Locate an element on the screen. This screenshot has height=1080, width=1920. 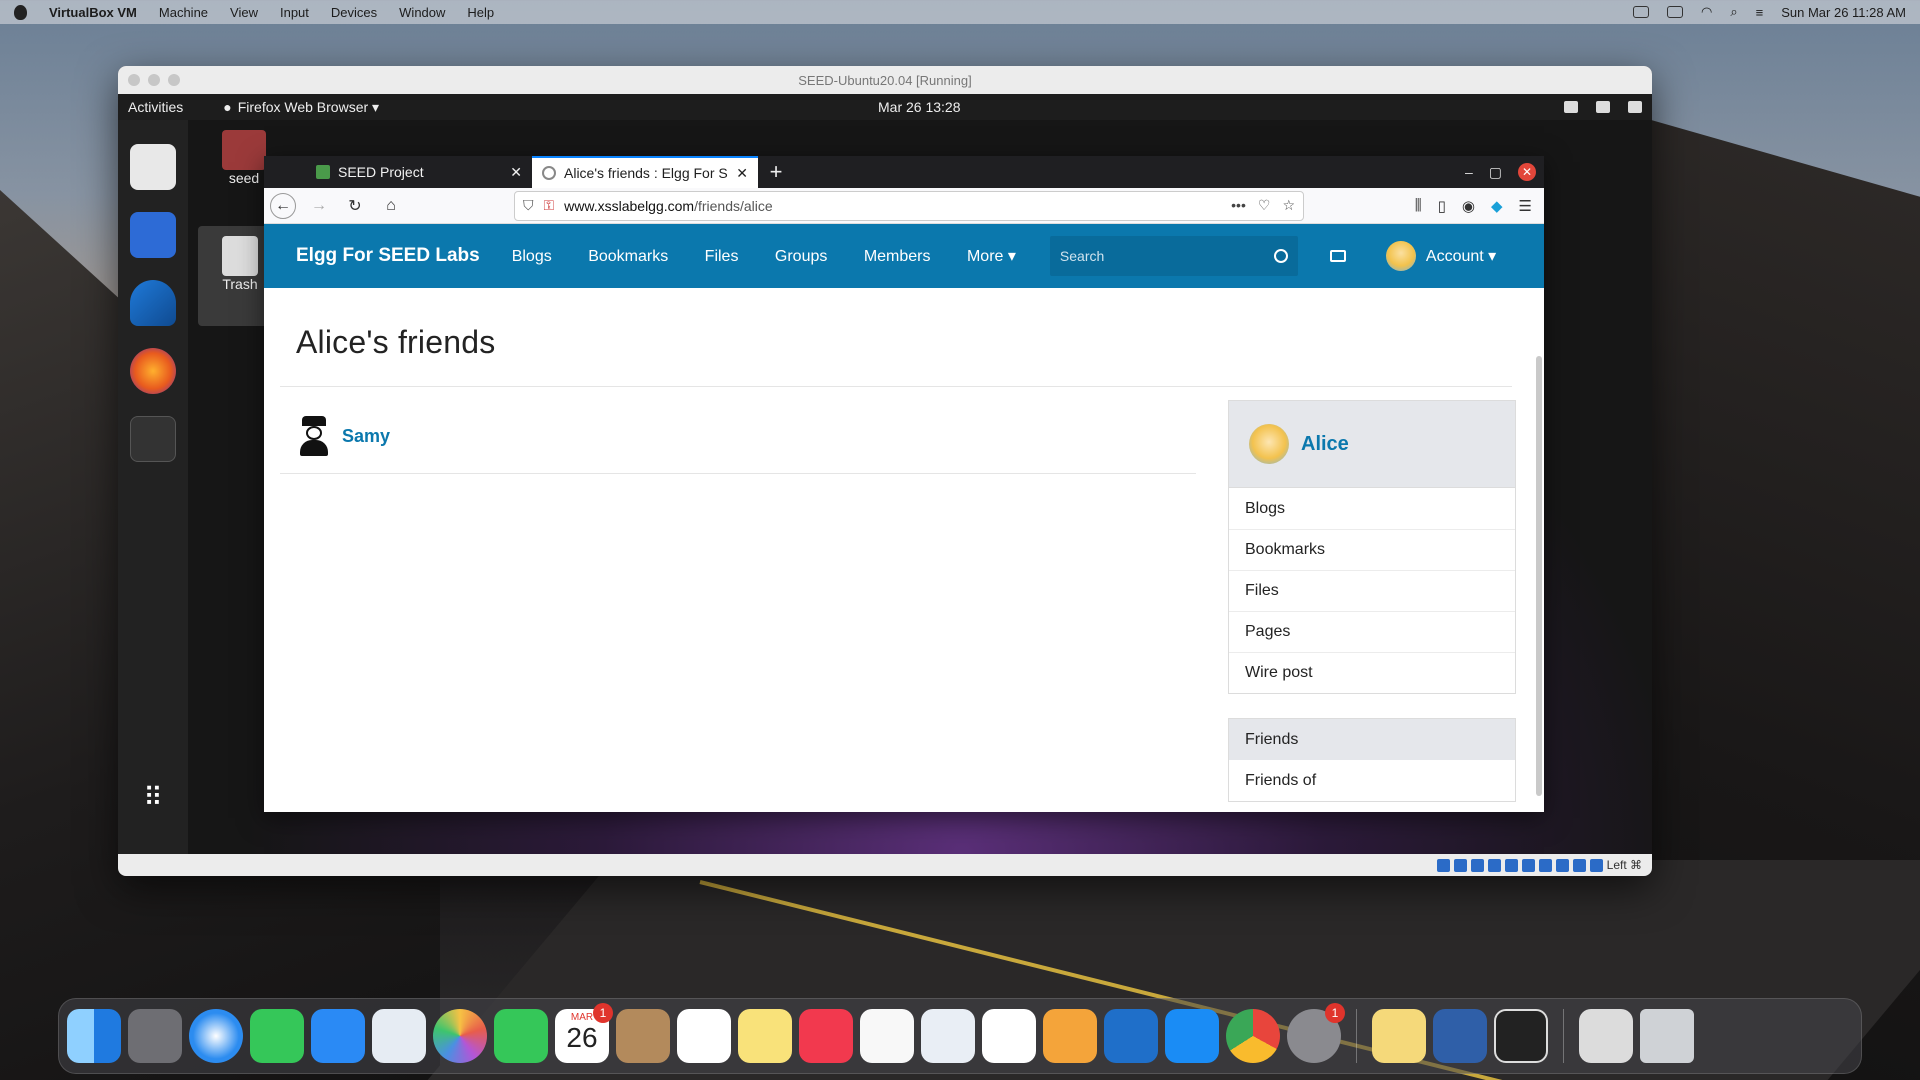
forward-button: → is located at coordinates (319, 206).